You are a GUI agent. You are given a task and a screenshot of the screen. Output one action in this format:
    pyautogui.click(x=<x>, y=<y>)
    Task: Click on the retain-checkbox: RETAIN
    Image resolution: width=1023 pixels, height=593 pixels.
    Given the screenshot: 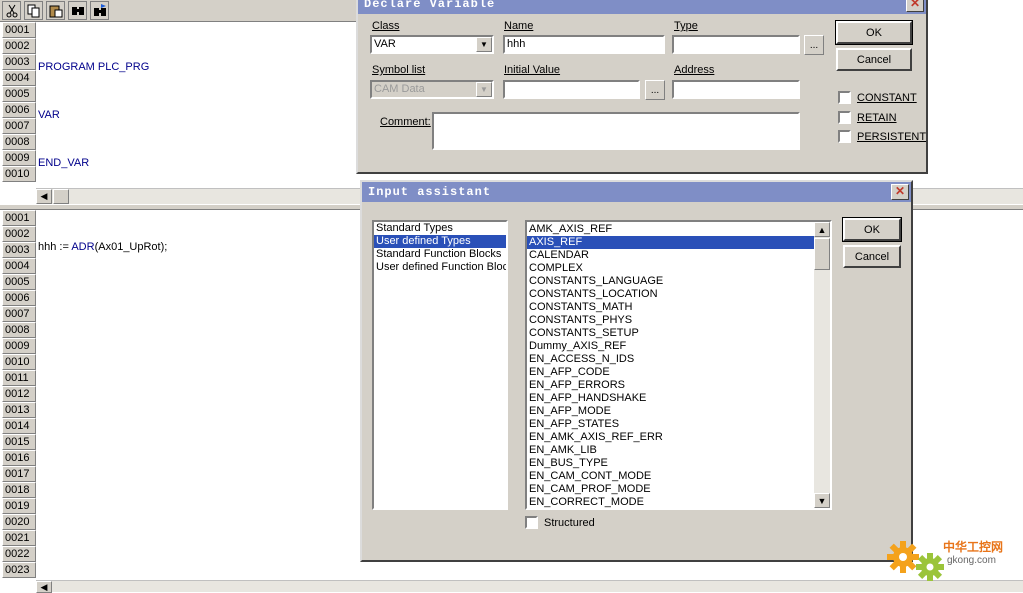 What is the action you would take?
    pyautogui.click(x=867, y=117)
    